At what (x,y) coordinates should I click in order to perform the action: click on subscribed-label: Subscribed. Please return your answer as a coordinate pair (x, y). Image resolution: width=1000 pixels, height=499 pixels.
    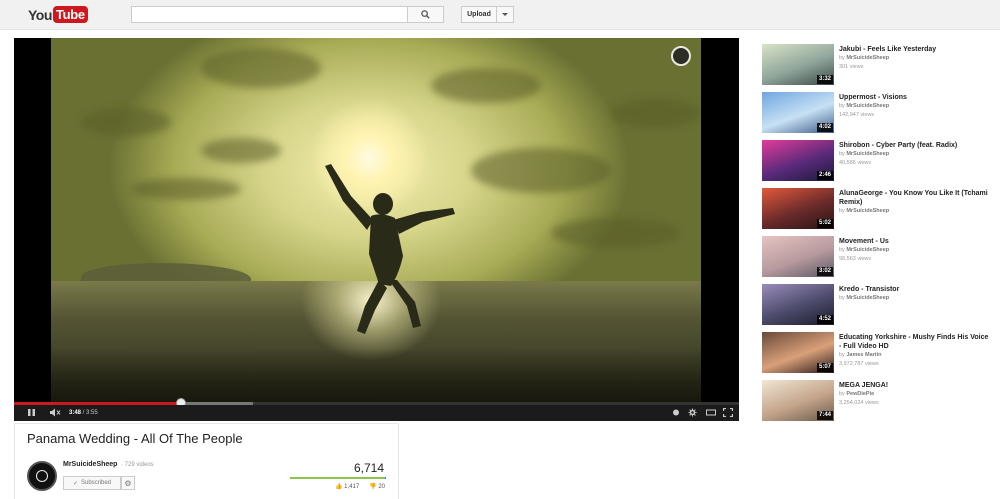
    Looking at the image, I should click on (96, 483).